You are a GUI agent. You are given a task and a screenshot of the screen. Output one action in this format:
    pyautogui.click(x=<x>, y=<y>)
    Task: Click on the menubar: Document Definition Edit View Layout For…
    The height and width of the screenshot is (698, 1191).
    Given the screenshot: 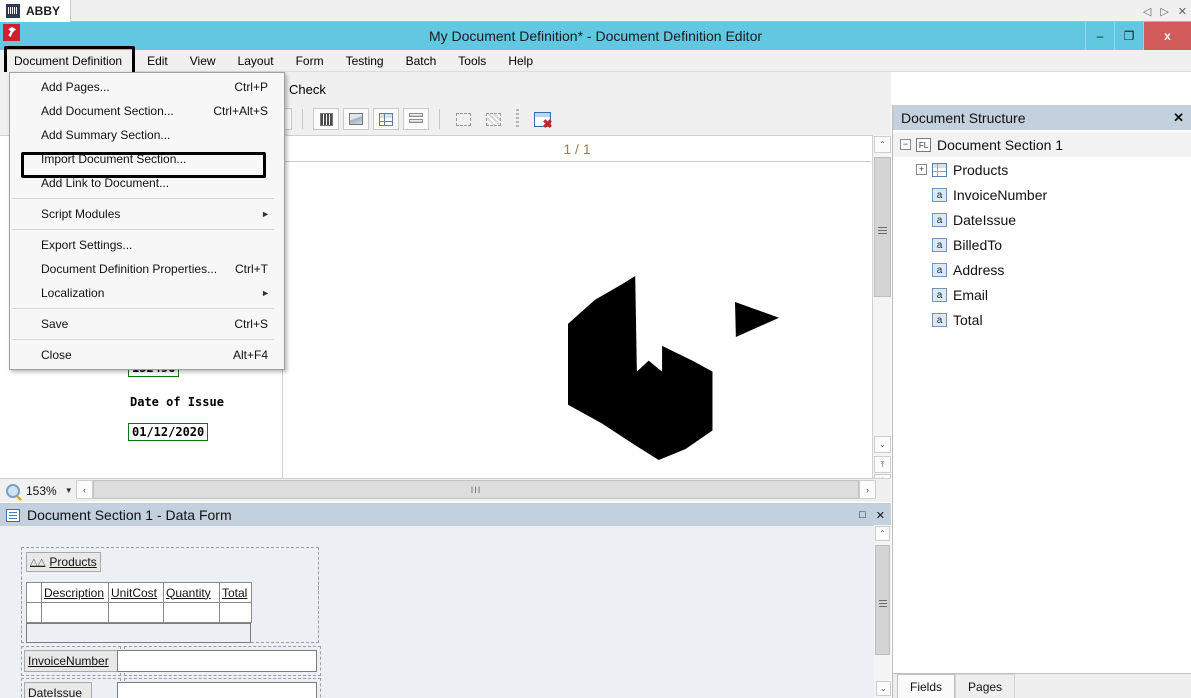 What is the action you would take?
    pyautogui.click(x=595, y=61)
    